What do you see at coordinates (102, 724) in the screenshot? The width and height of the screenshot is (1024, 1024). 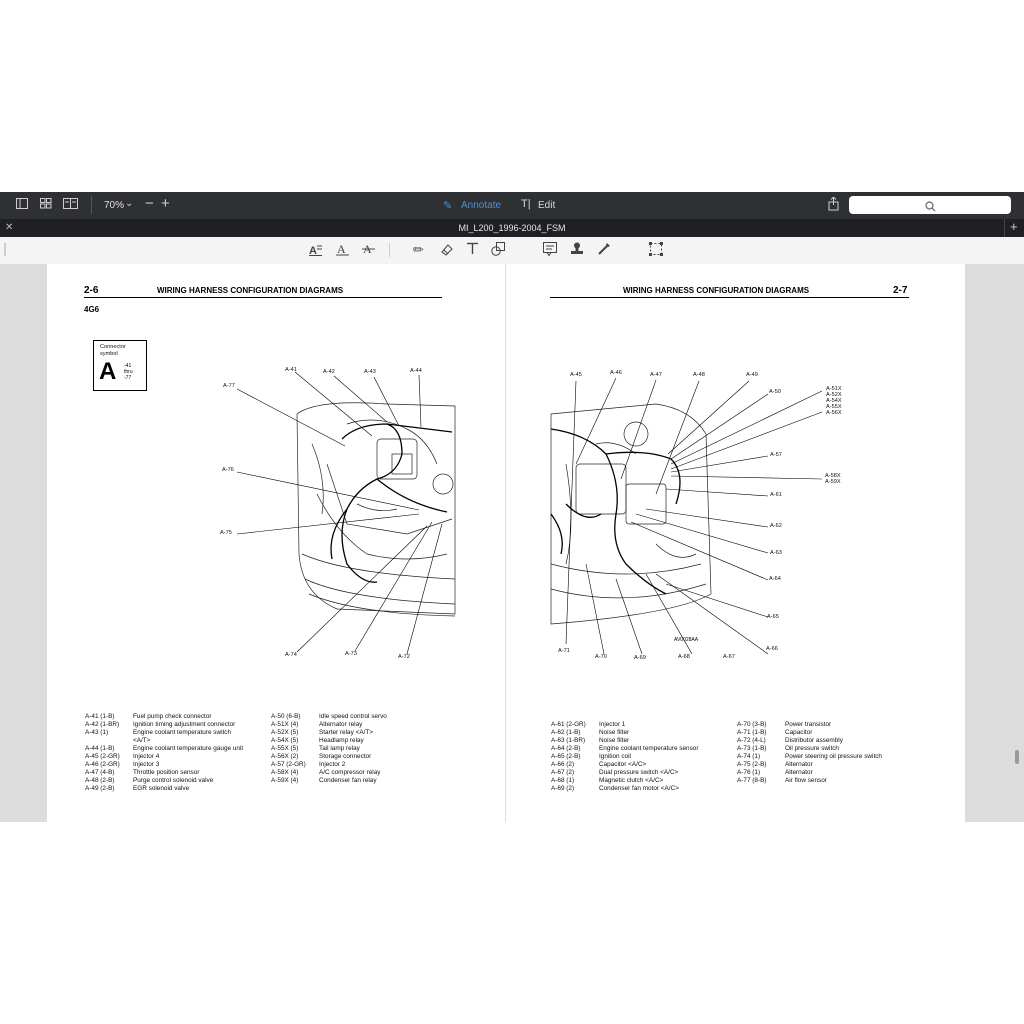 I see `legend-code: A-42 (1-BR)` at bounding box center [102, 724].